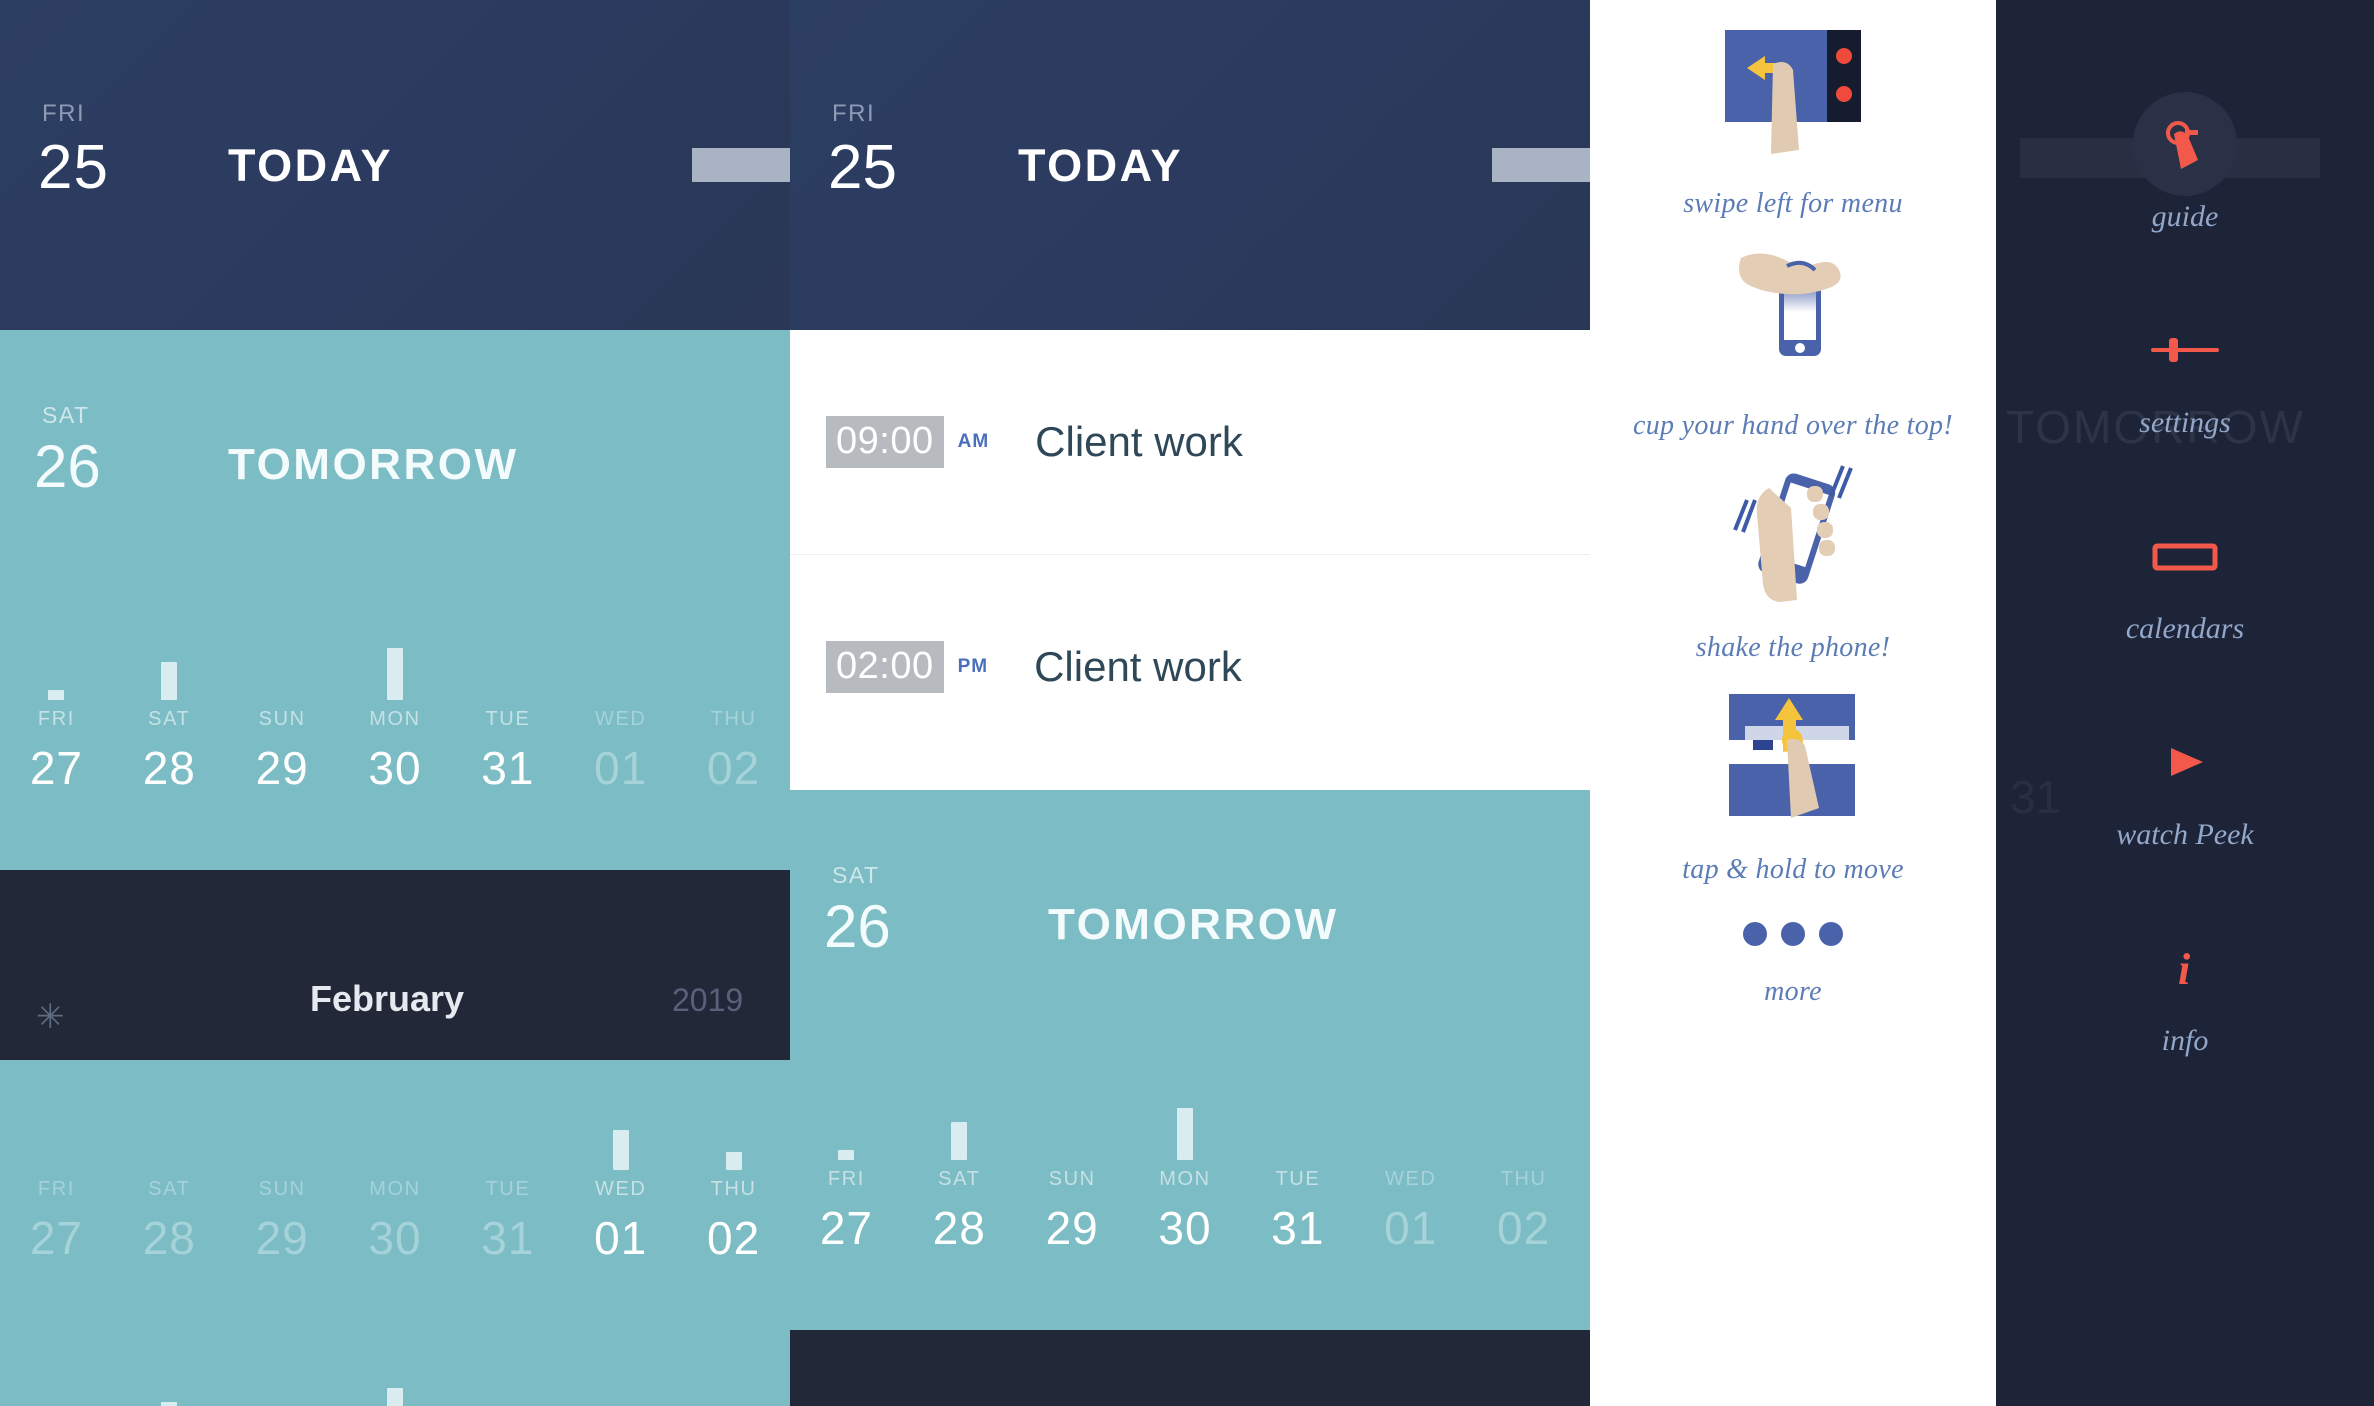 The image size is (2374, 1406). I want to click on events-tomorrow-title: TOMORROW, so click(1193, 924).